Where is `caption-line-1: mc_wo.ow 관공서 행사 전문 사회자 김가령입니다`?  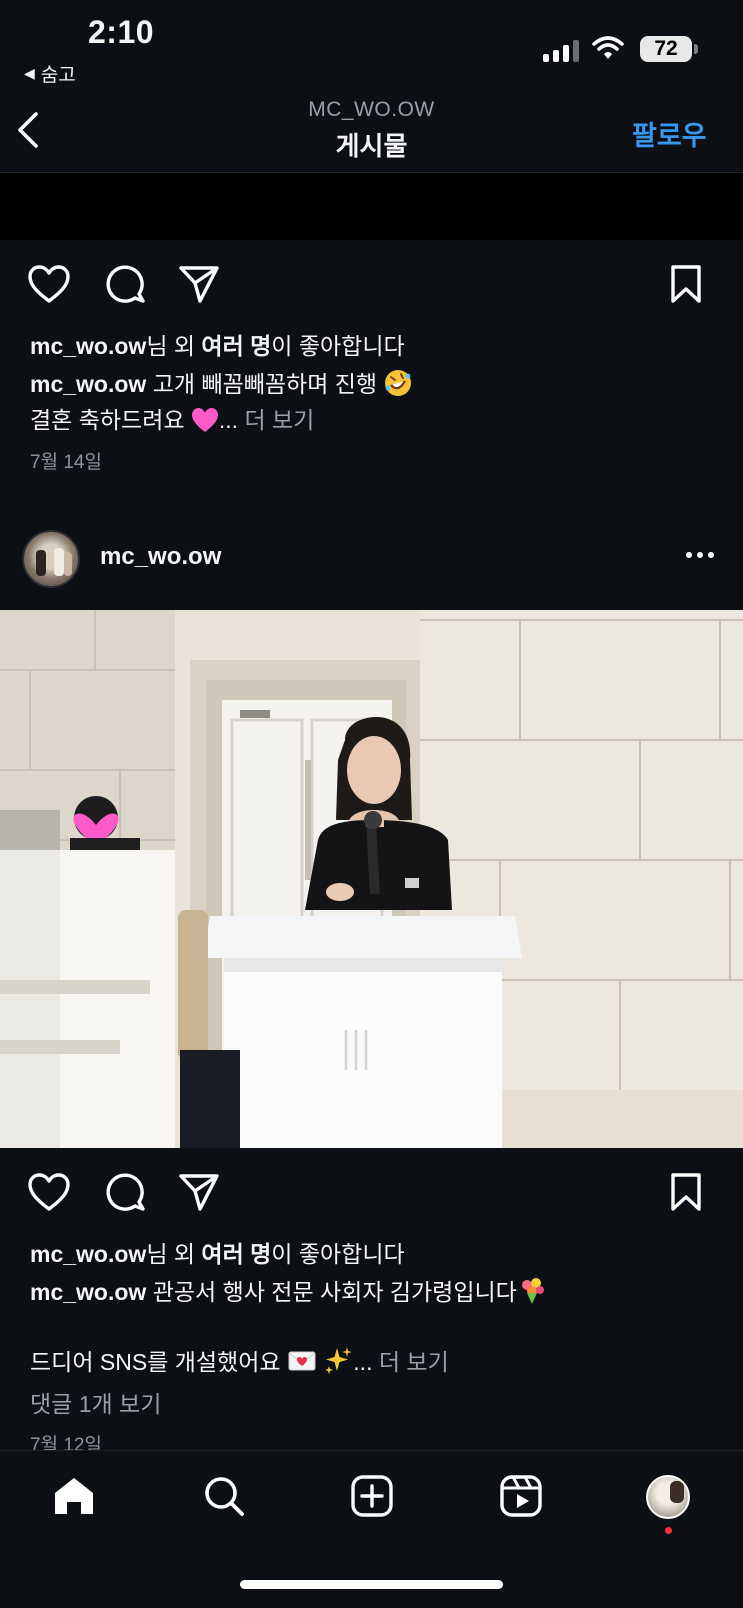 caption-line-1: mc_wo.ow 관공서 행사 전문 사회자 김가령입니다 is located at coordinates (288, 1292).